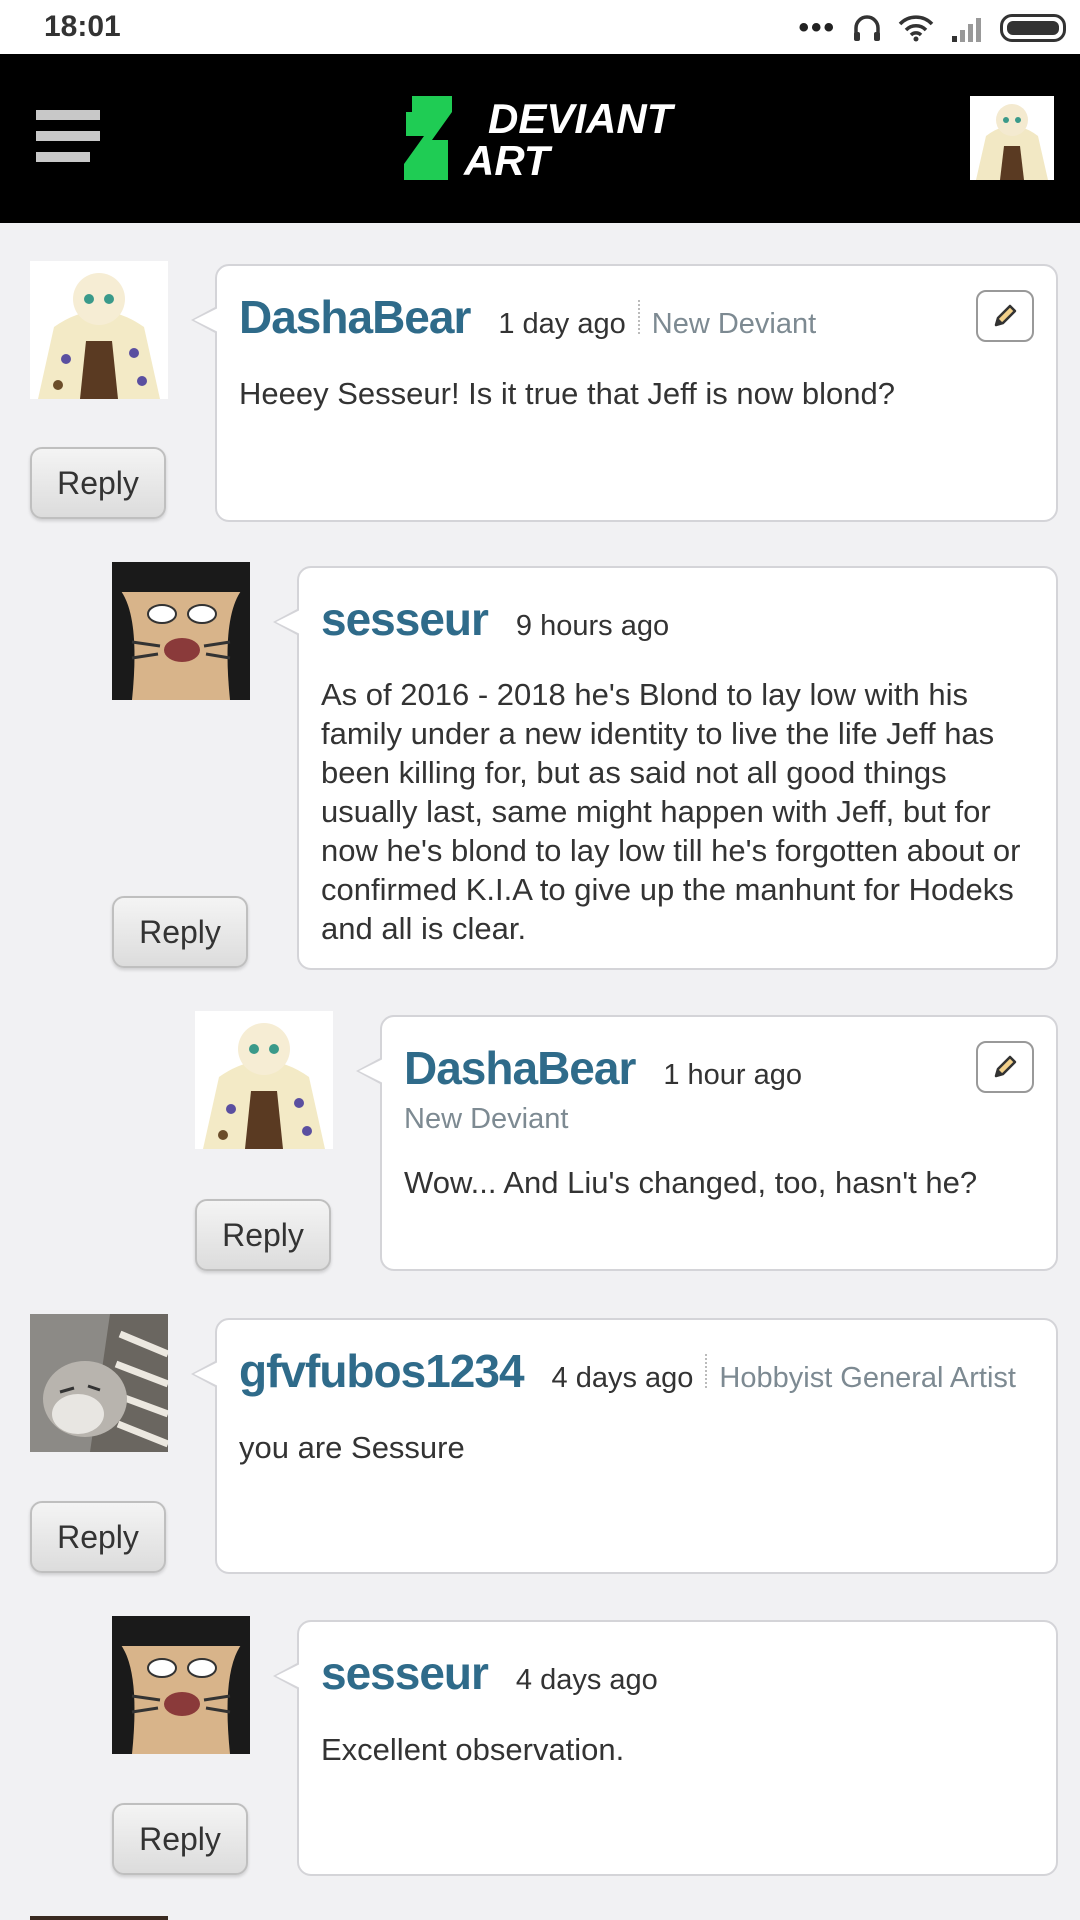  I want to click on status-time: 18:01, so click(82, 26).